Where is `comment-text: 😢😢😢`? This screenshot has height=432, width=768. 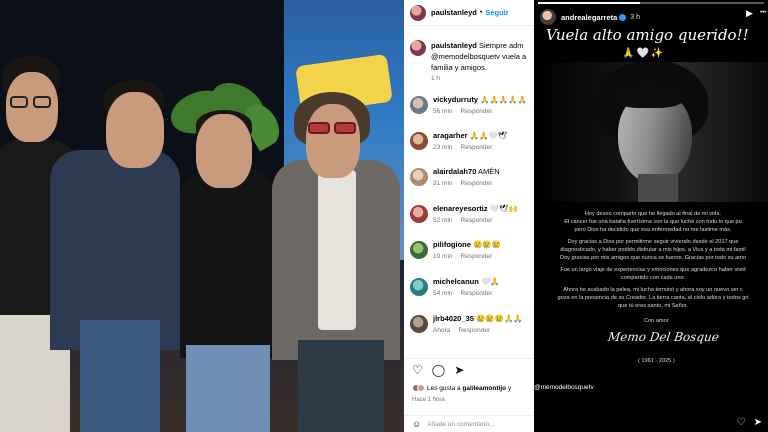 comment-text: 😢😢😢 is located at coordinates (487, 244).